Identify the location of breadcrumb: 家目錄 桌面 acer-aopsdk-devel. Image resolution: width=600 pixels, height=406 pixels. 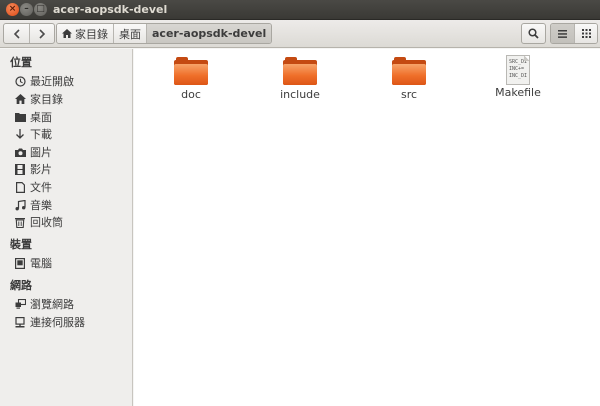
(164, 33).